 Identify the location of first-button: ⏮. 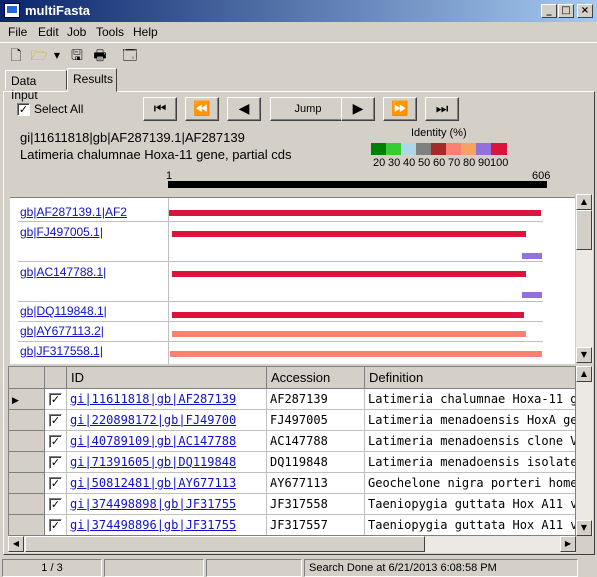
(160, 109).